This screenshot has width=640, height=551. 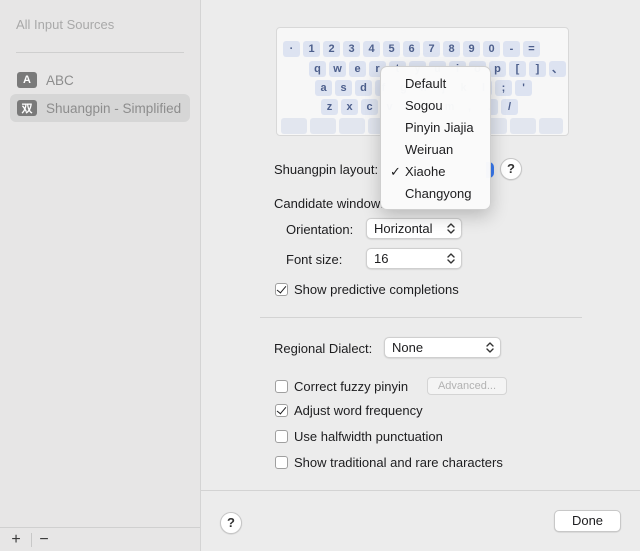 What do you see at coordinates (314, 259) in the screenshot?
I see `font-size-label: Font size:` at bounding box center [314, 259].